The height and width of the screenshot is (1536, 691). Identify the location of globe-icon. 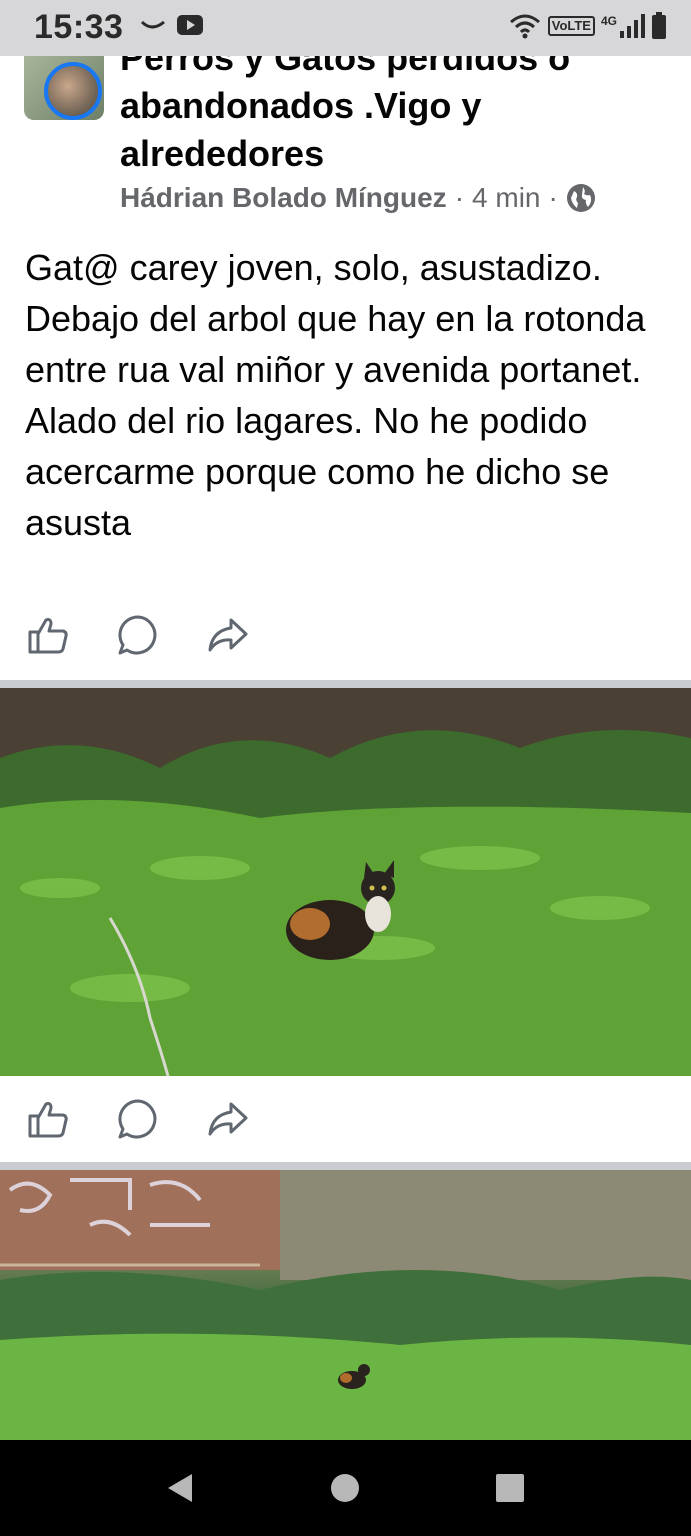
(580, 198).